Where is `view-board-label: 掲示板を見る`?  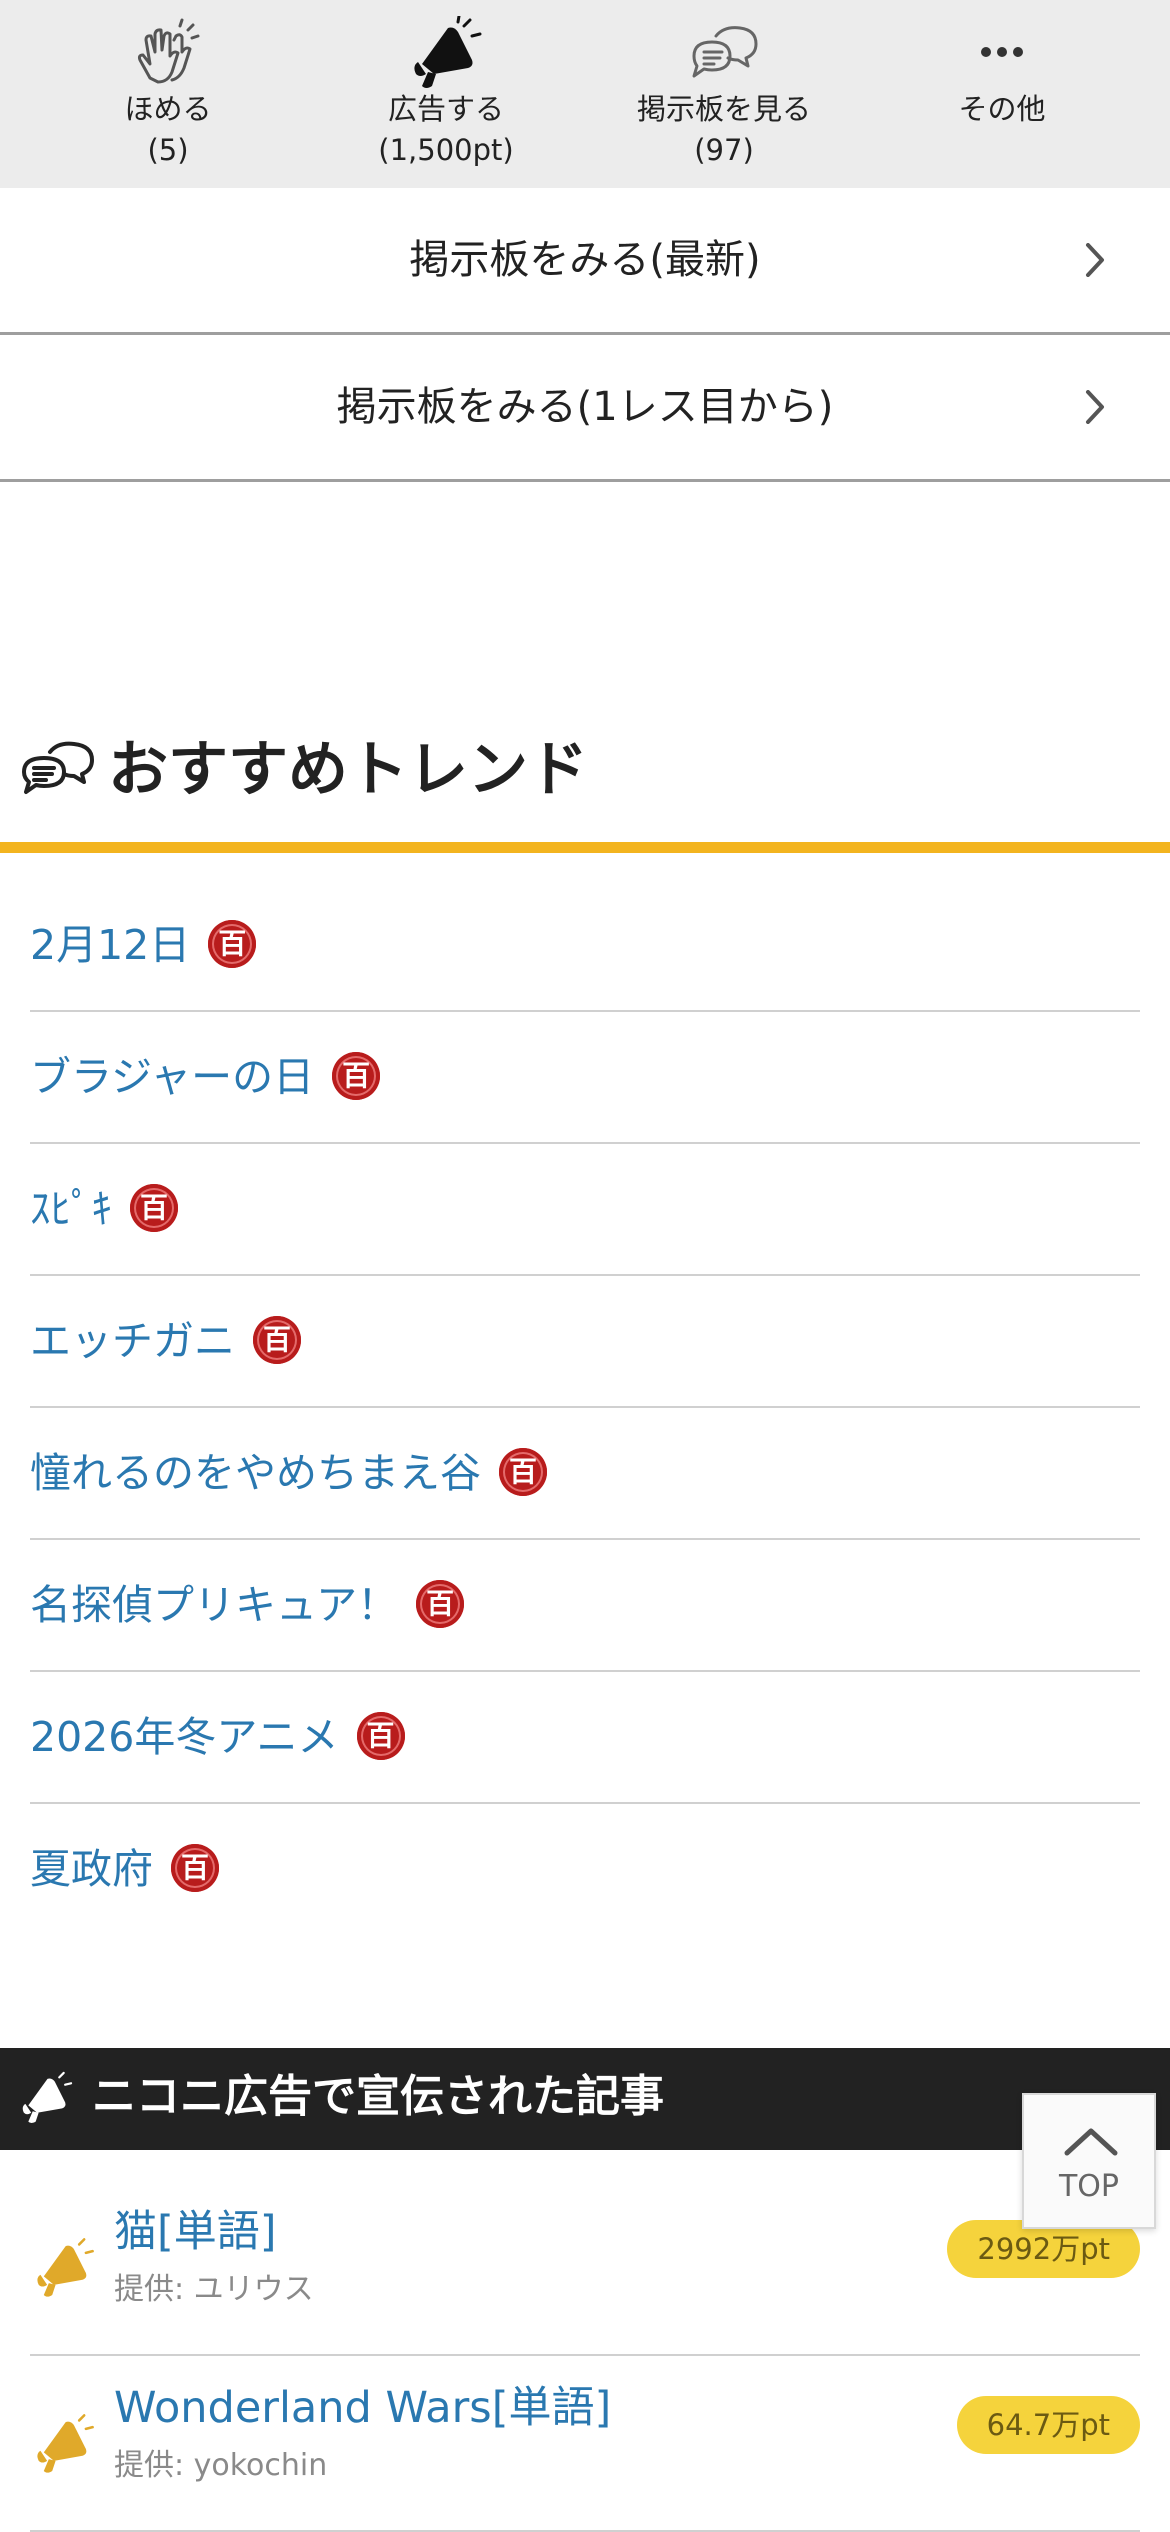
view-board-label: 掲示板を見る is located at coordinates (723, 109).